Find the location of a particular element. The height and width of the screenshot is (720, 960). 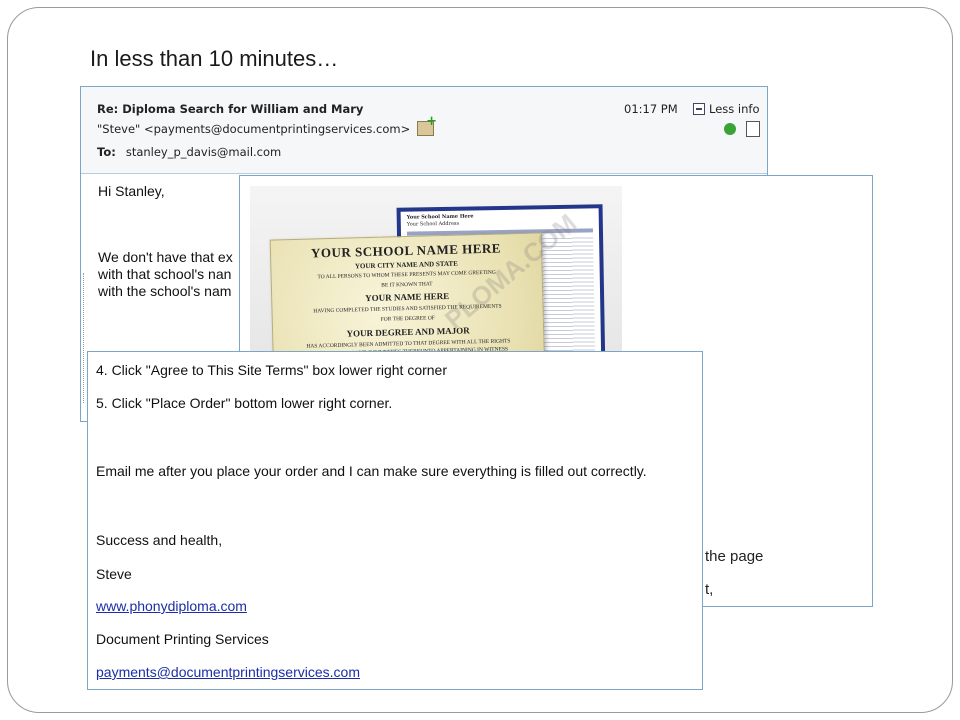

collapse-icon is located at coordinates (699, 109).